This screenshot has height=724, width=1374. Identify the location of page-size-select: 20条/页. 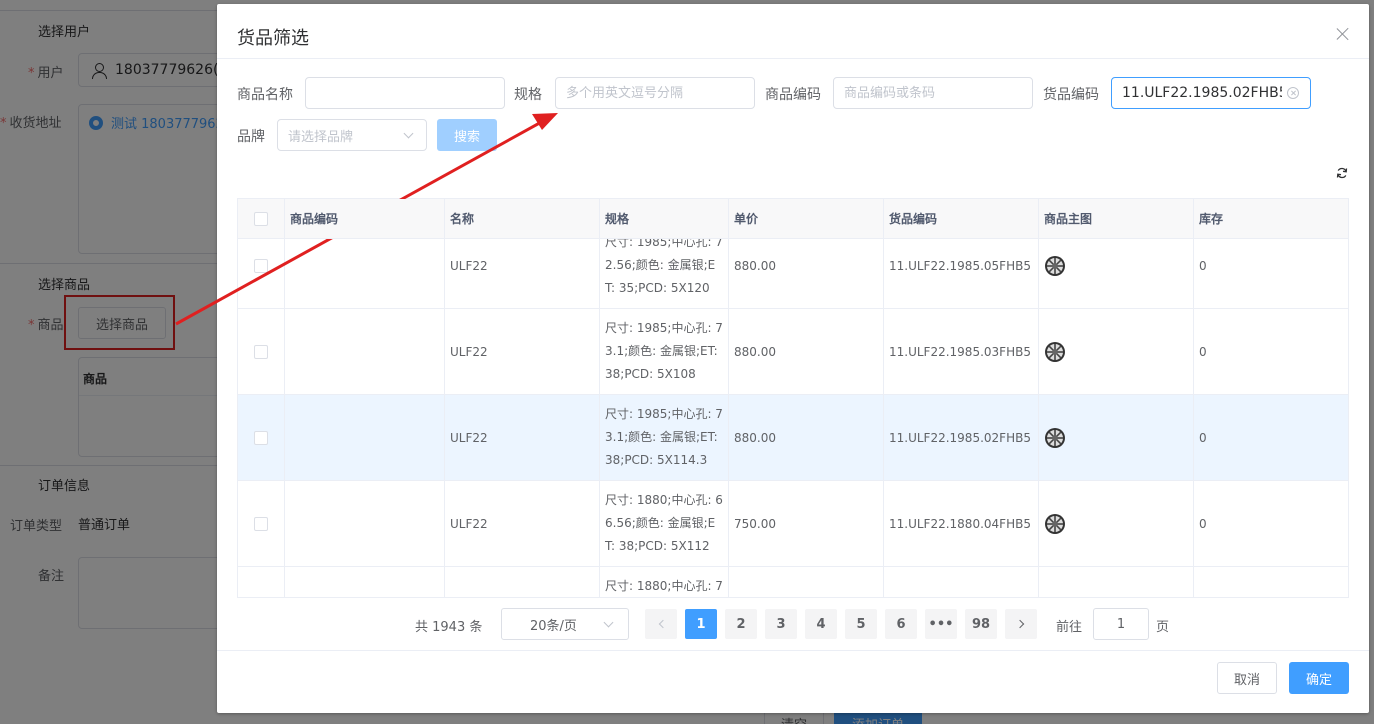
(565, 624).